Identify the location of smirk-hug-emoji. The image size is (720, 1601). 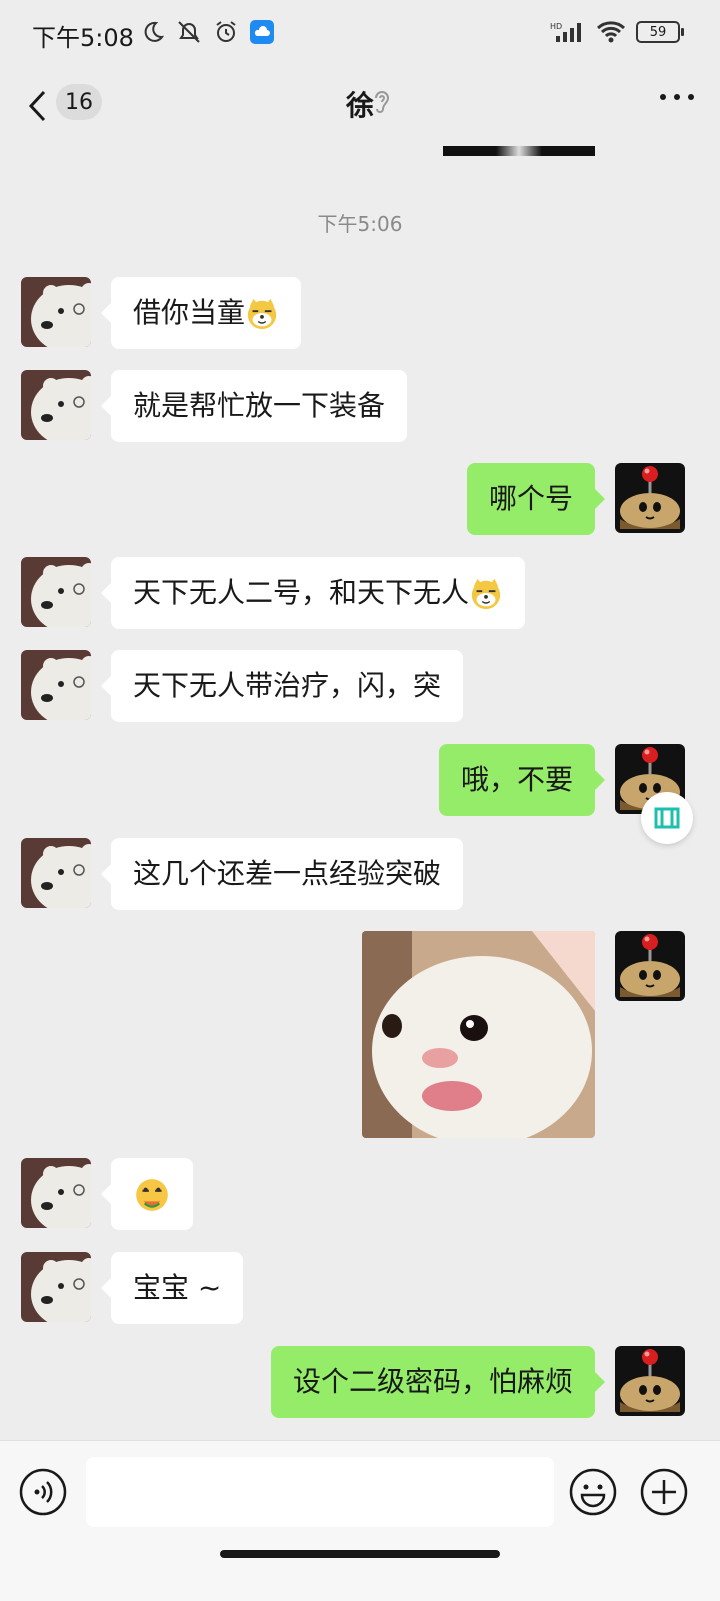
(152, 1195).